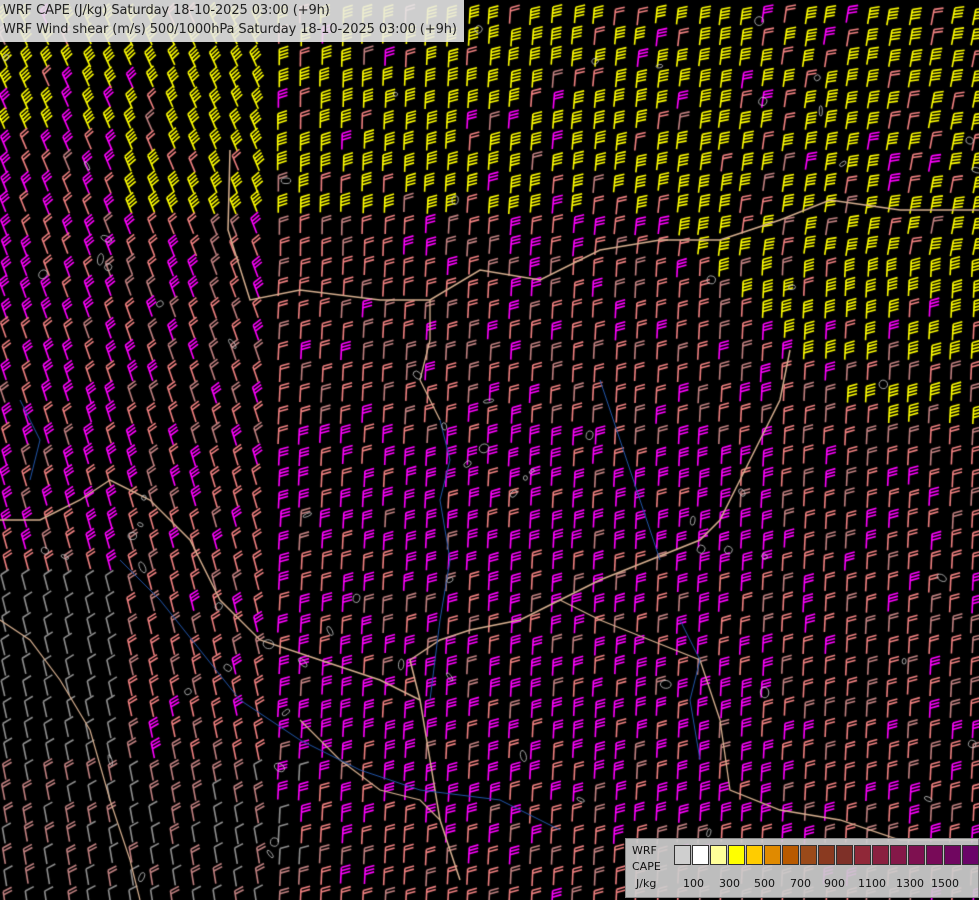 This screenshot has width=979, height=900. I want to click on legend-label-unit: J/kg, so click(646, 883).